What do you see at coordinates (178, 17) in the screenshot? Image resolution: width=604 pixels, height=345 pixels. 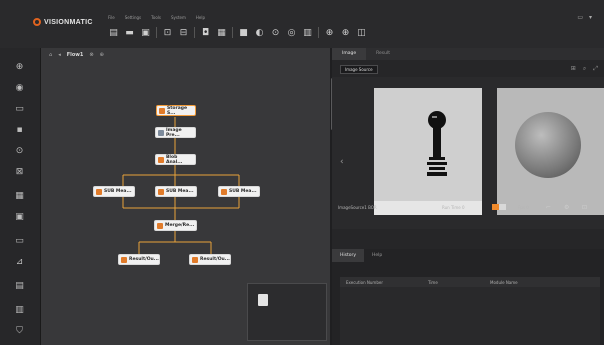 I see `menu-system: System` at bounding box center [178, 17].